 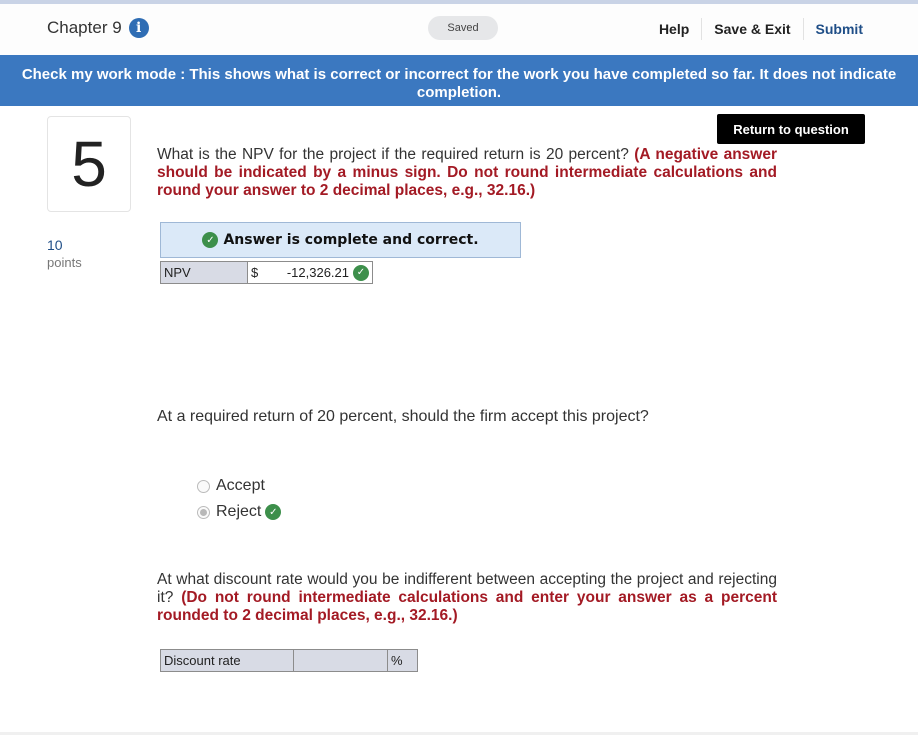 What do you see at coordinates (84, 27) in the screenshot?
I see `chapter-title-text: Chapter 9` at bounding box center [84, 27].